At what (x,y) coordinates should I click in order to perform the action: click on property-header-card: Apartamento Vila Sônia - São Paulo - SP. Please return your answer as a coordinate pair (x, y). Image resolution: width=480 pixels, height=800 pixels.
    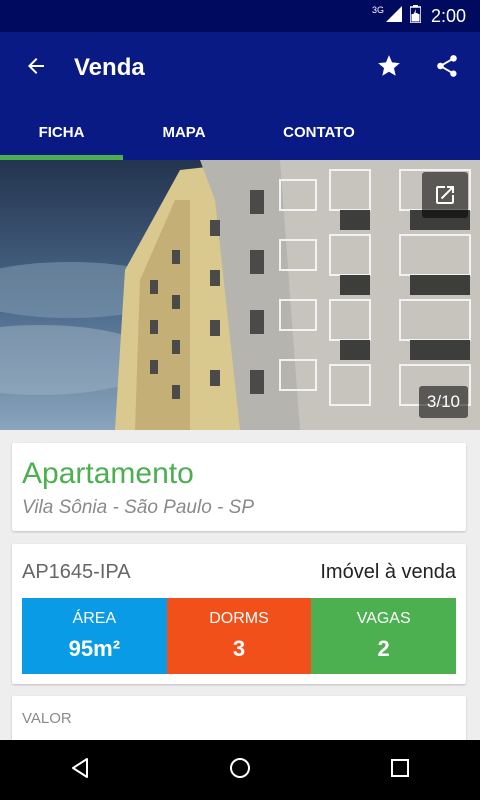
    Looking at the image, I should click on (239, 487).